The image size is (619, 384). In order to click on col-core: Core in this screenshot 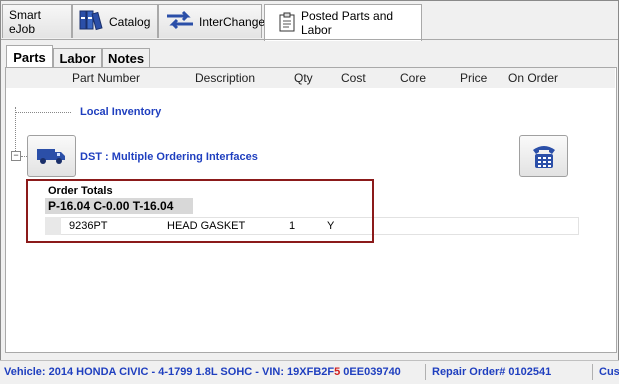, I will do `click(413, 78)`.